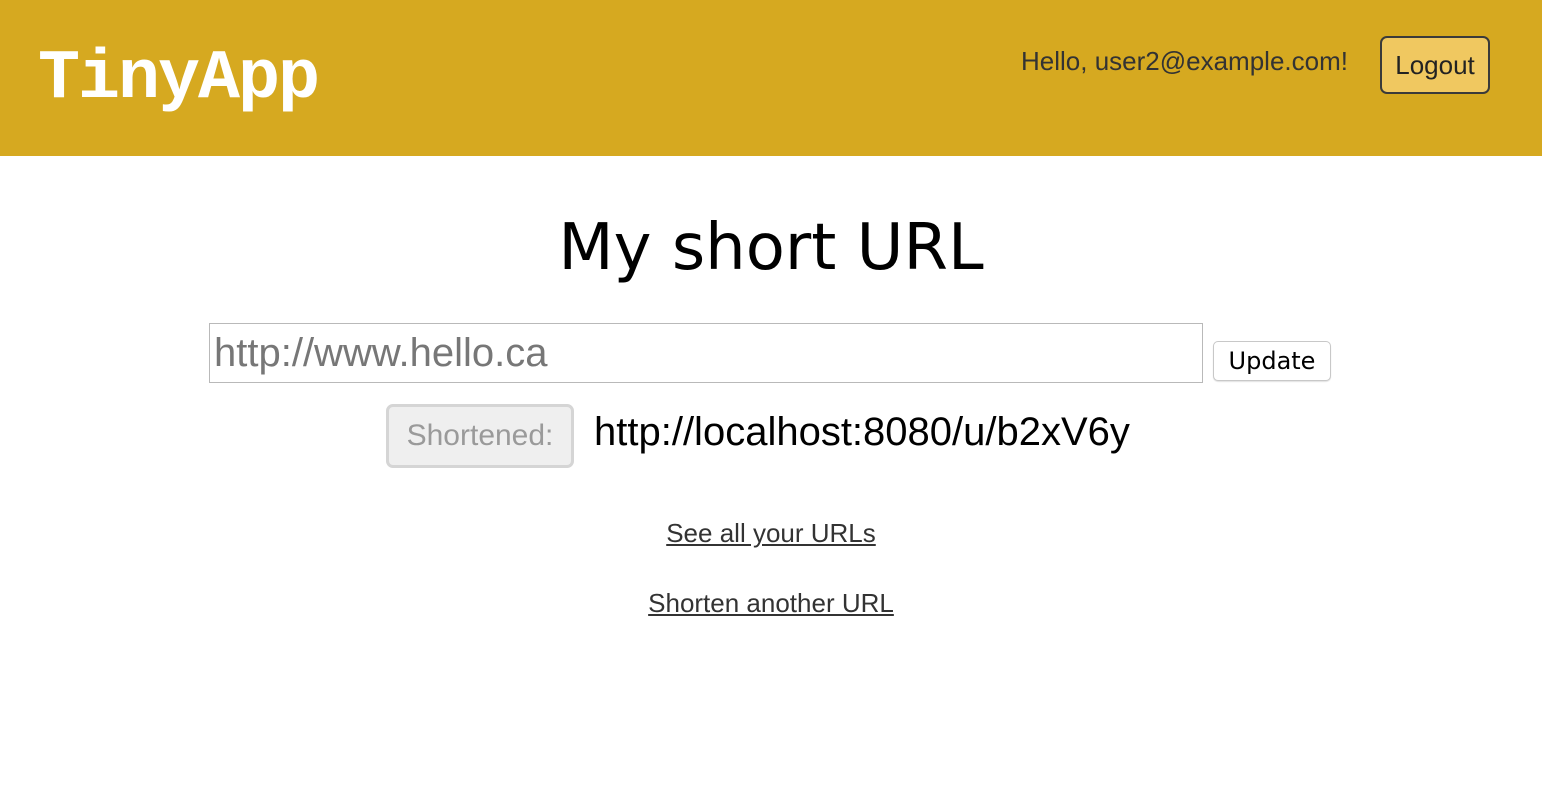  Describe the element at coordinates (862, 432) in the screenshot. I see `short-url-value: http://localhost:8080/u/b2xV6y` at that location.